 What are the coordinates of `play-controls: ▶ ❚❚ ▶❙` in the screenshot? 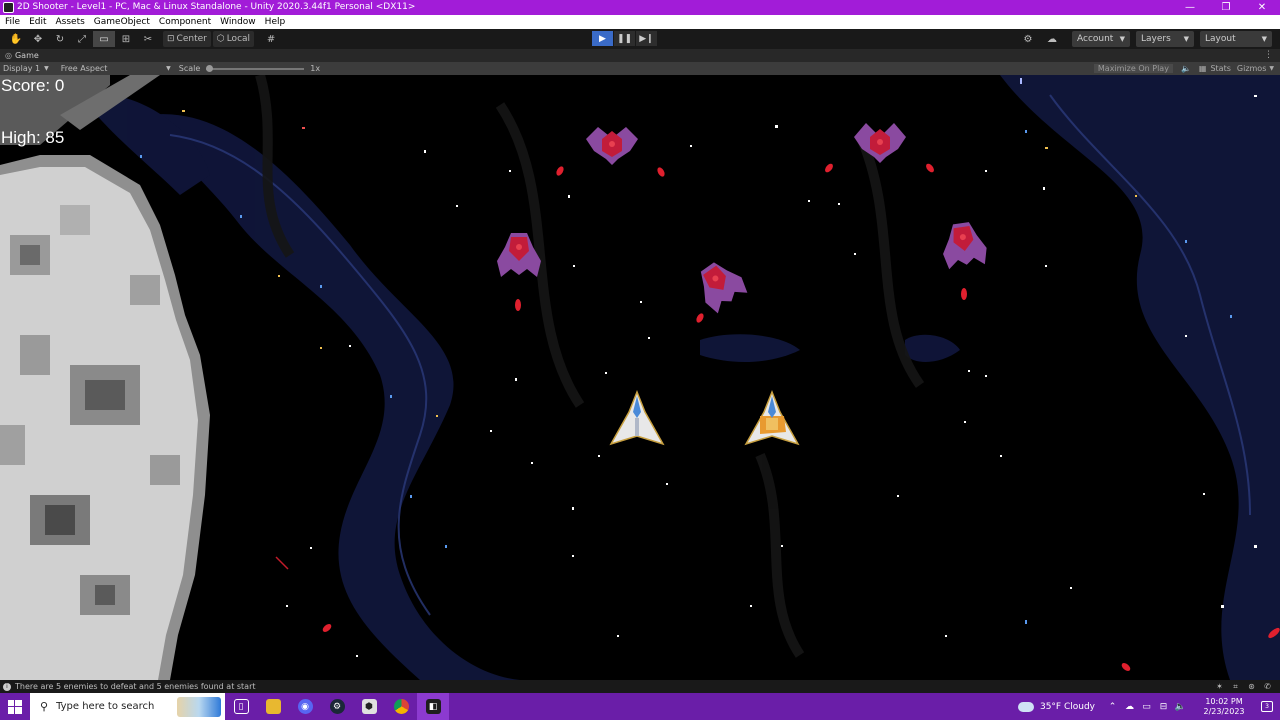 It's located at (625, 38).